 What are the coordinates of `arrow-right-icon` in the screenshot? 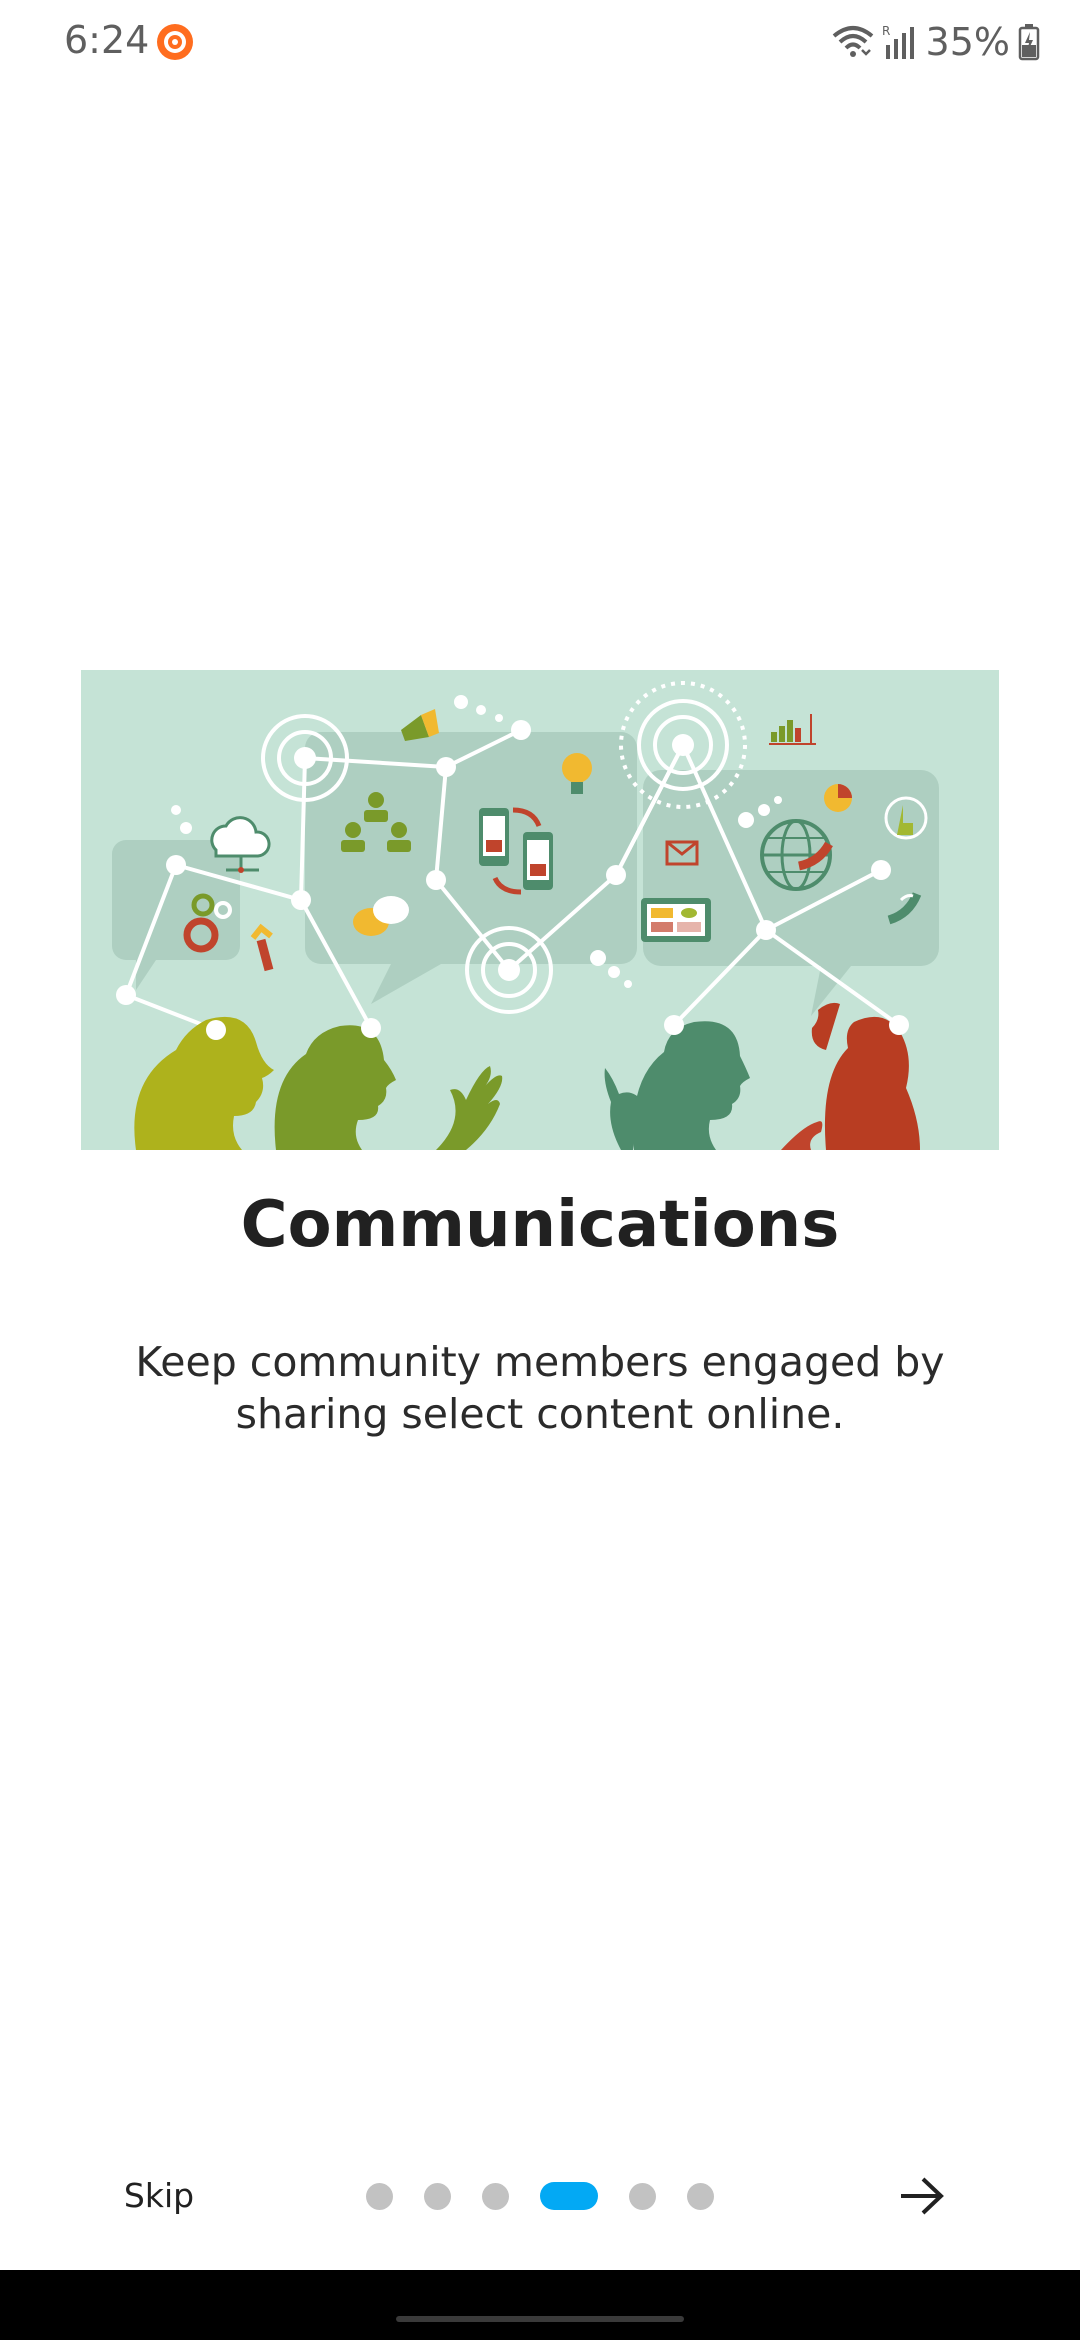 It's located at (922, 2196).